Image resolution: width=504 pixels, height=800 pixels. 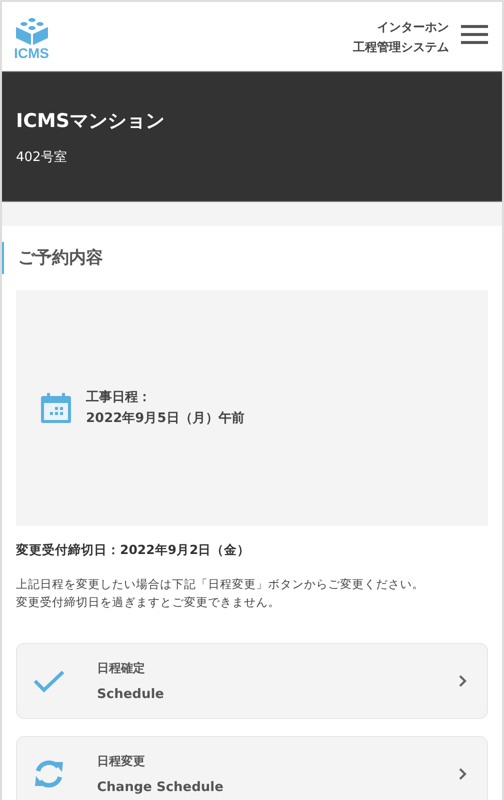 I want to click on section-heading: ご予約内容, so click(x=245, y=258).